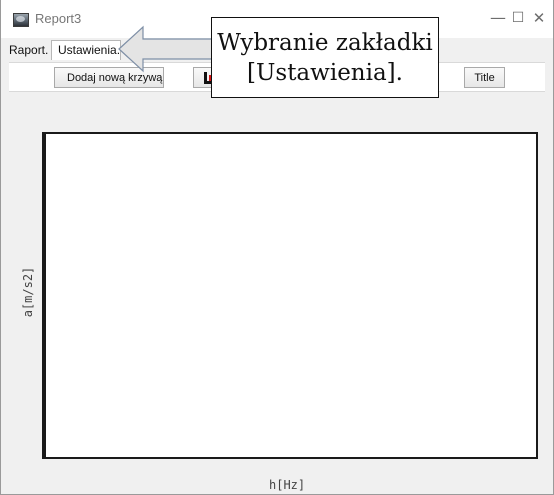 The height and width of the screenshot is (495, 554). What do you see at coordinates (28, 50) in the screenshot?
I see `report-menu-label: Raport.` at bounding box center [28, 50].